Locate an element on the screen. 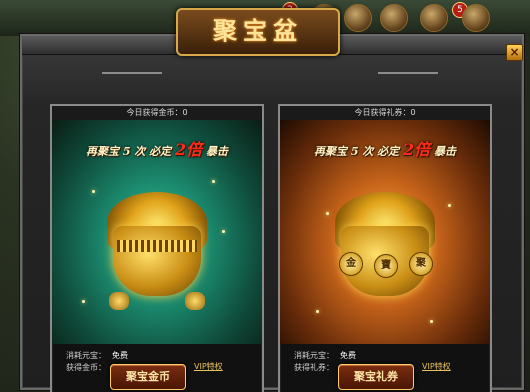 The height and width of the screenshot is (392, 530). treasure-bowl-icon is located at coordinates (157, 252).